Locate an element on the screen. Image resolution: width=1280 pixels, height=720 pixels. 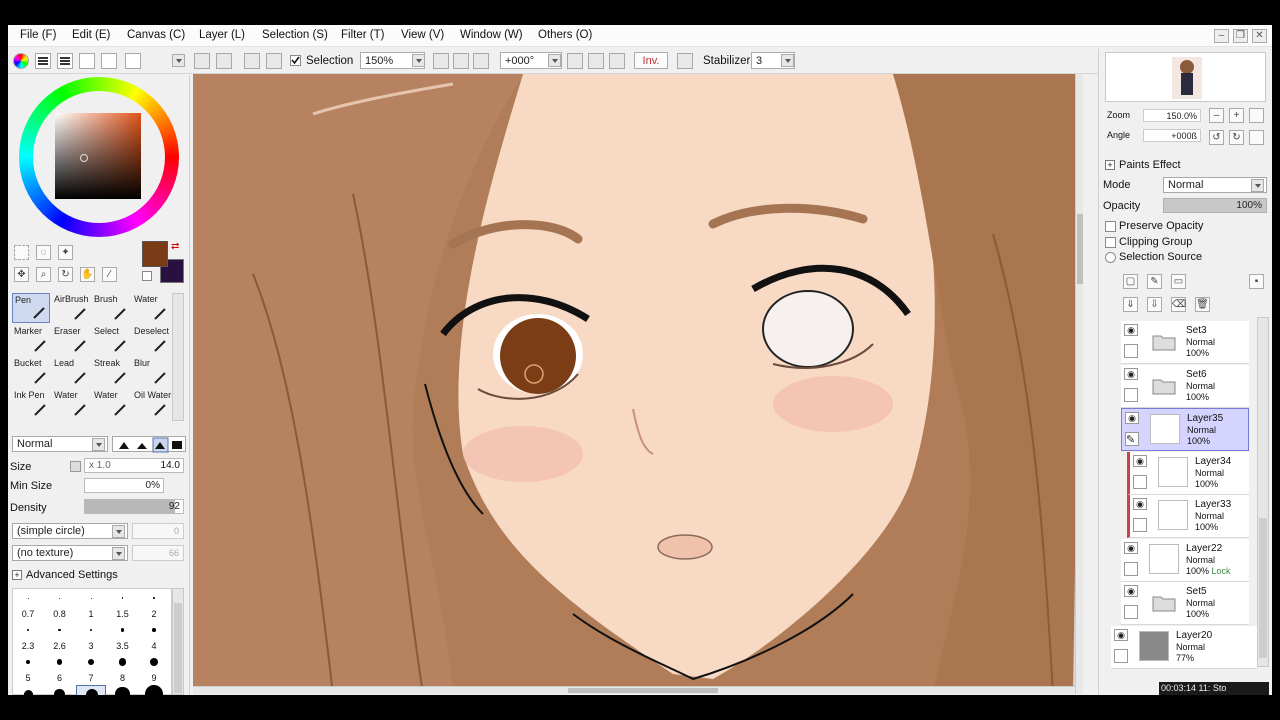
new-linework-layer-icon: ✎ is located at coordinates (1154, 281).